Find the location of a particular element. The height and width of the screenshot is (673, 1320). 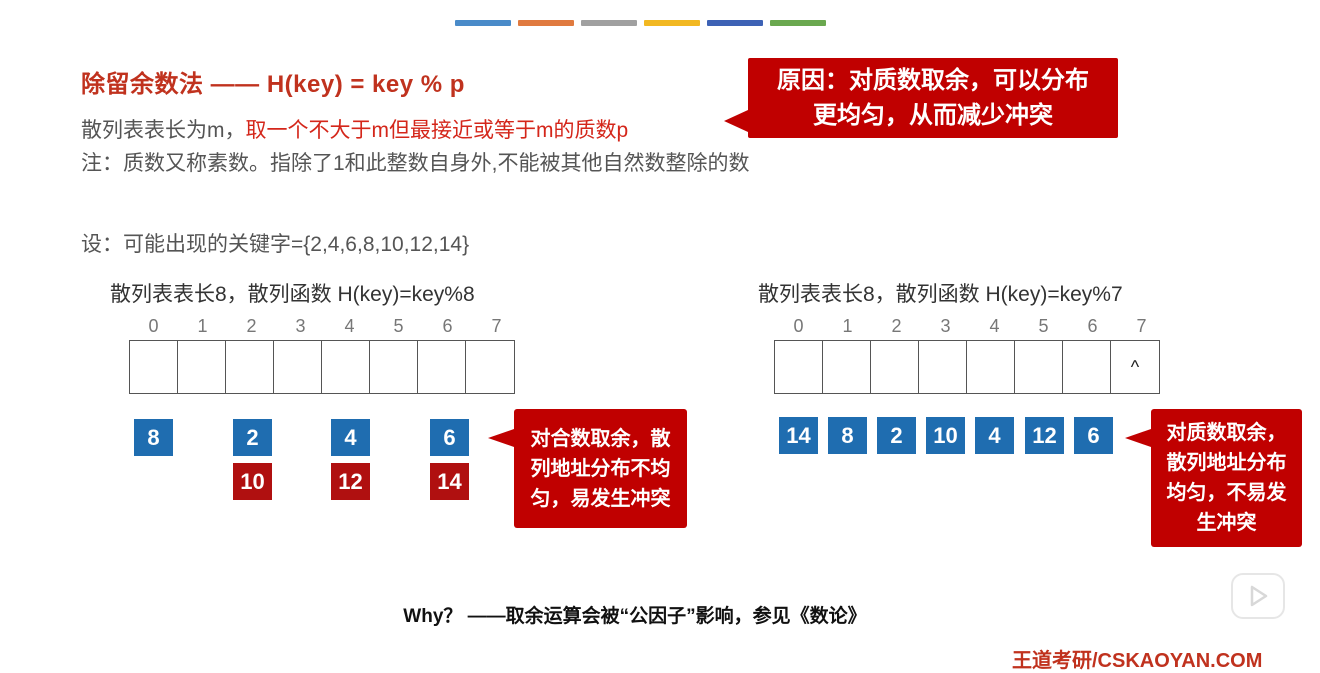

reason-callout-line1: 原因：对质数取余，可以分布 is located at coordinates (933, 80).